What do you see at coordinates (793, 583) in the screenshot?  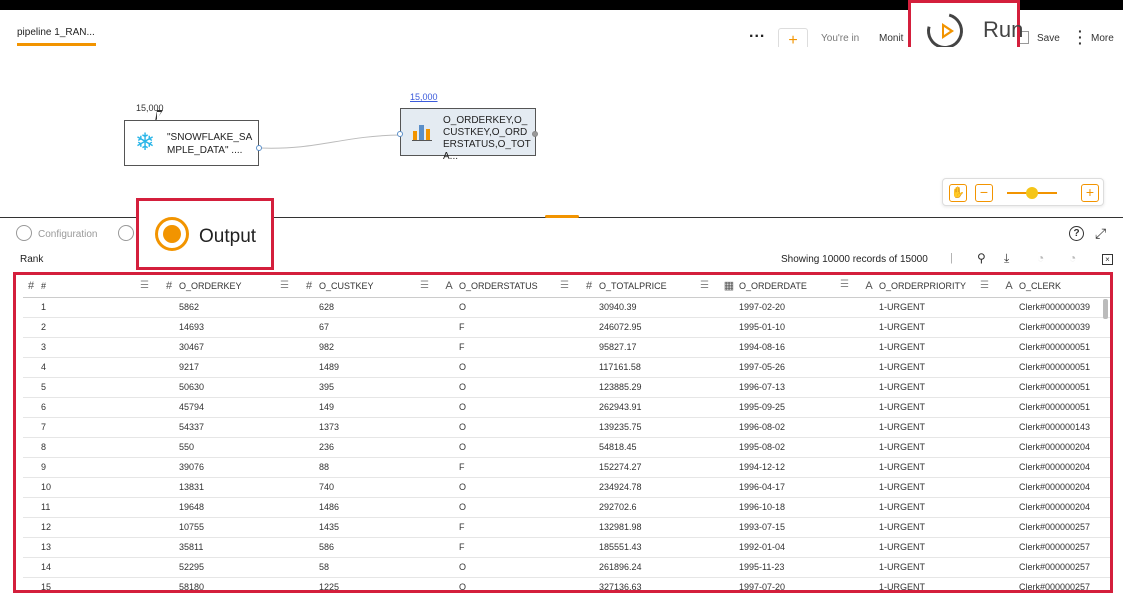 I see `table-cell: 1997-07-20` at bounding box center [793, 583].